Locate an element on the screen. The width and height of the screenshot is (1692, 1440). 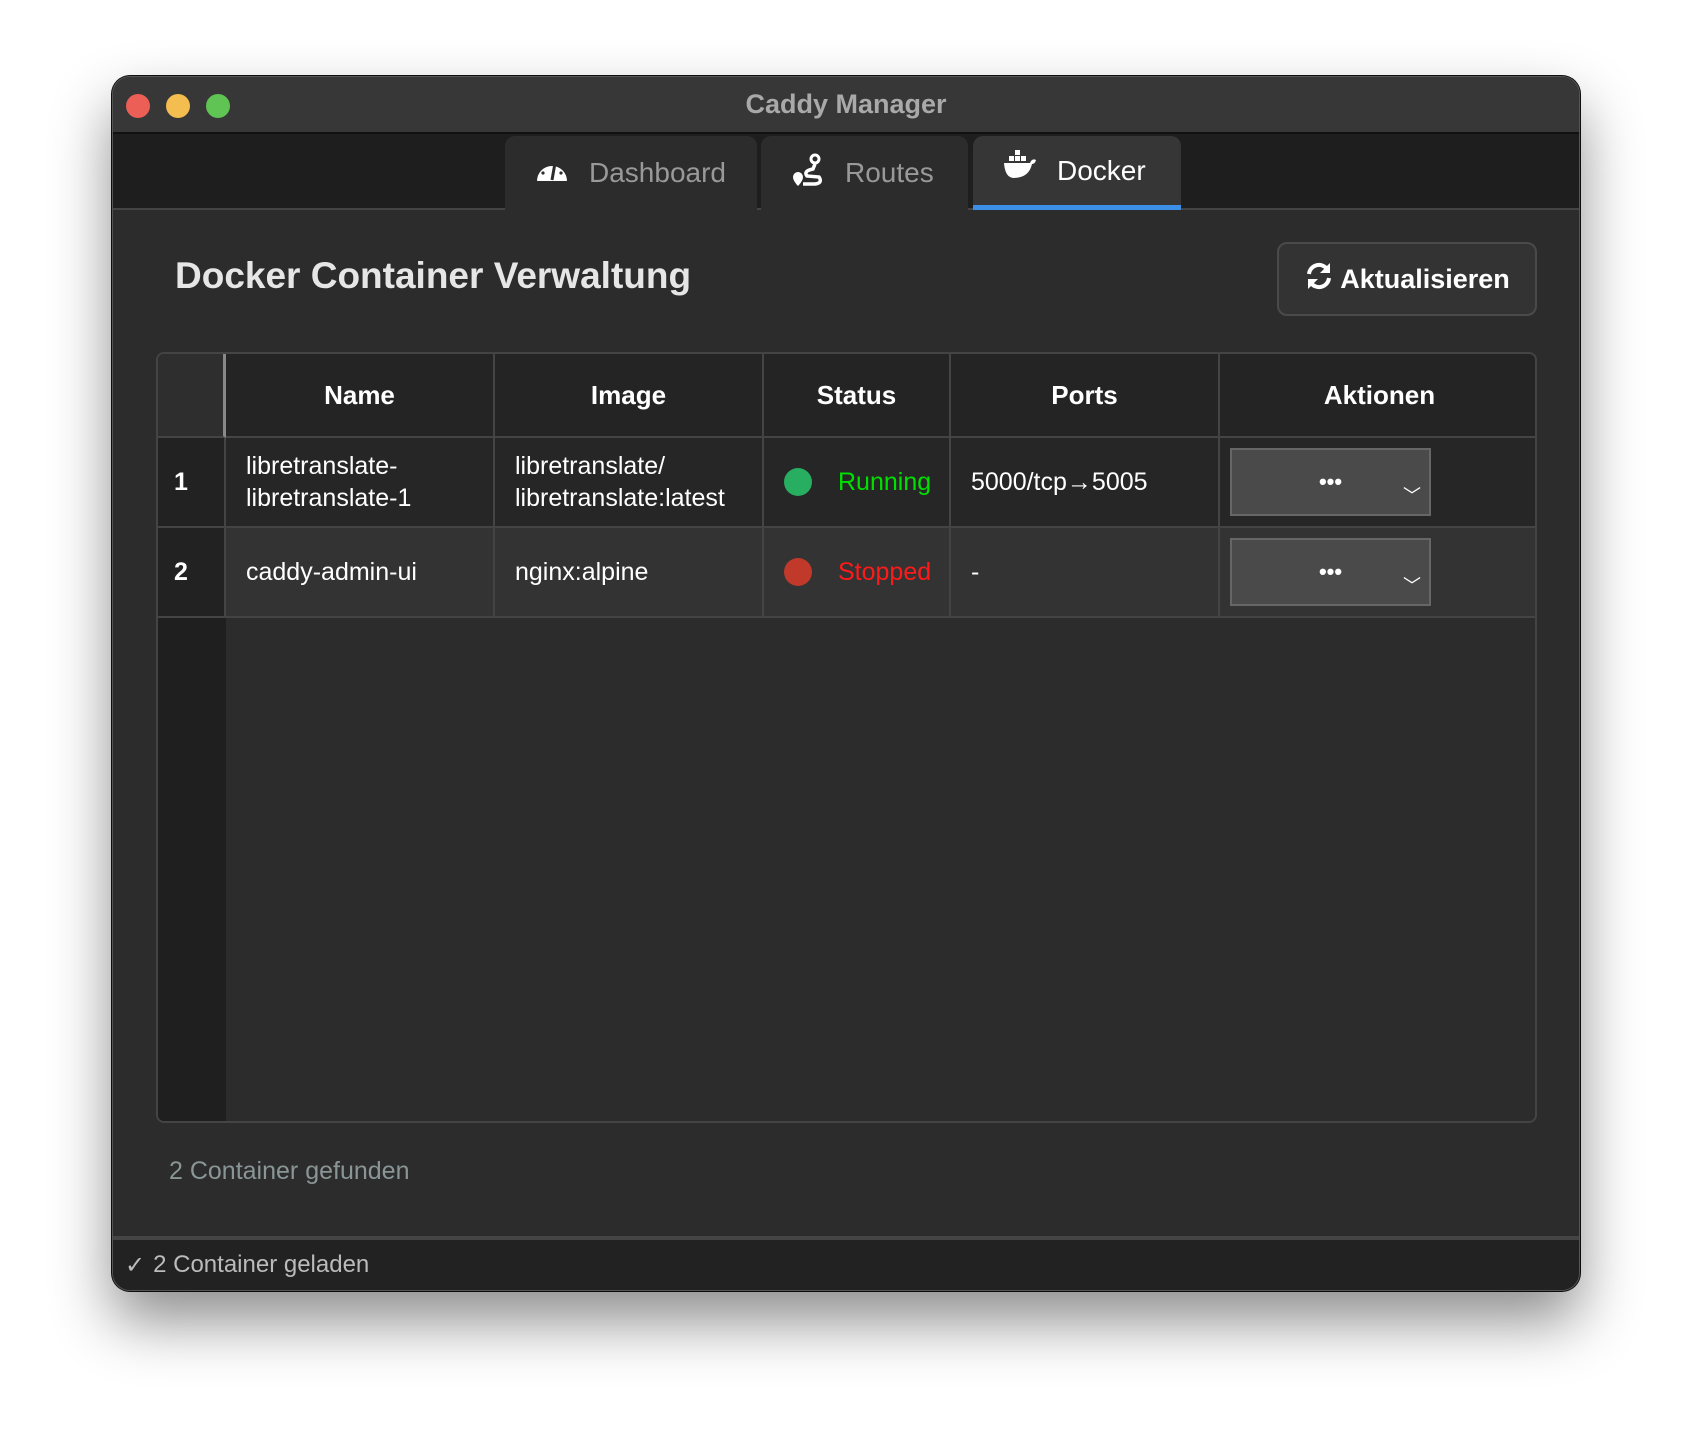
title-bar: Caddy Manager is located at coordinates (846, 105).